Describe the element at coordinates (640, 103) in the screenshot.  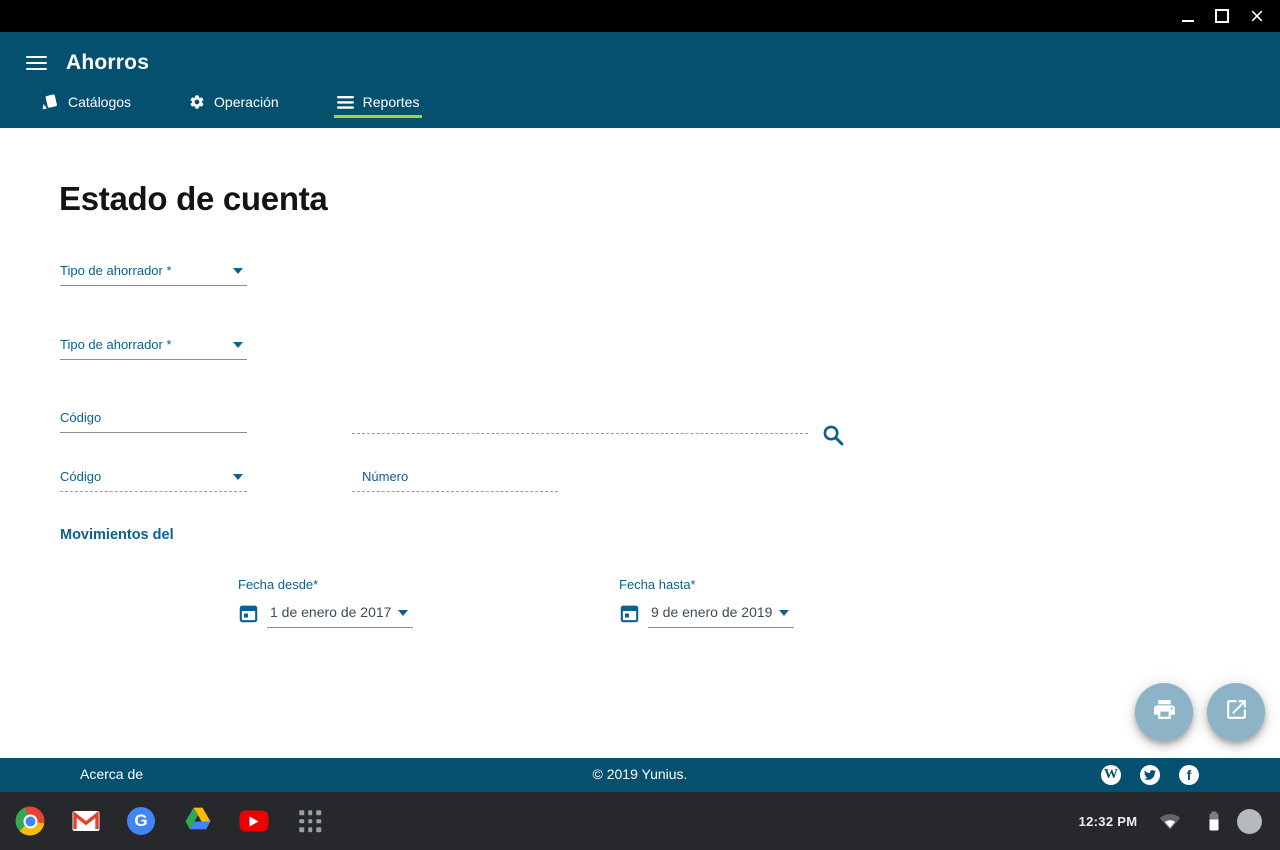
I see `tab-bar: Catálogos Operación Reportes` at that location.